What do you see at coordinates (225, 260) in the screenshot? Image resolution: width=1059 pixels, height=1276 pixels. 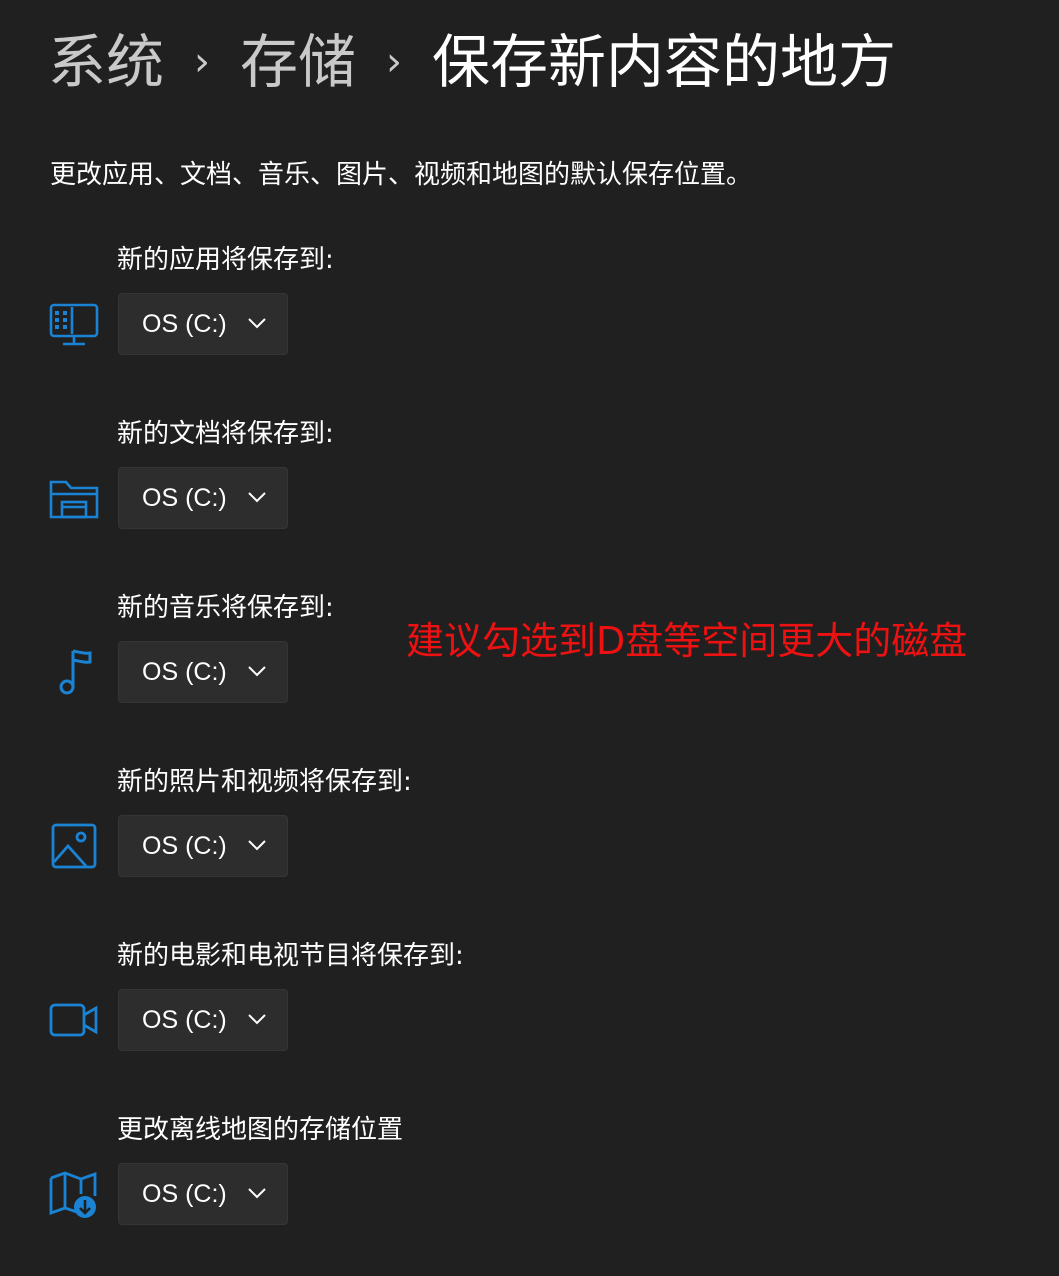 I see `section-label-apps: 新的应用将保存到:` at bounding box center [225, 260].